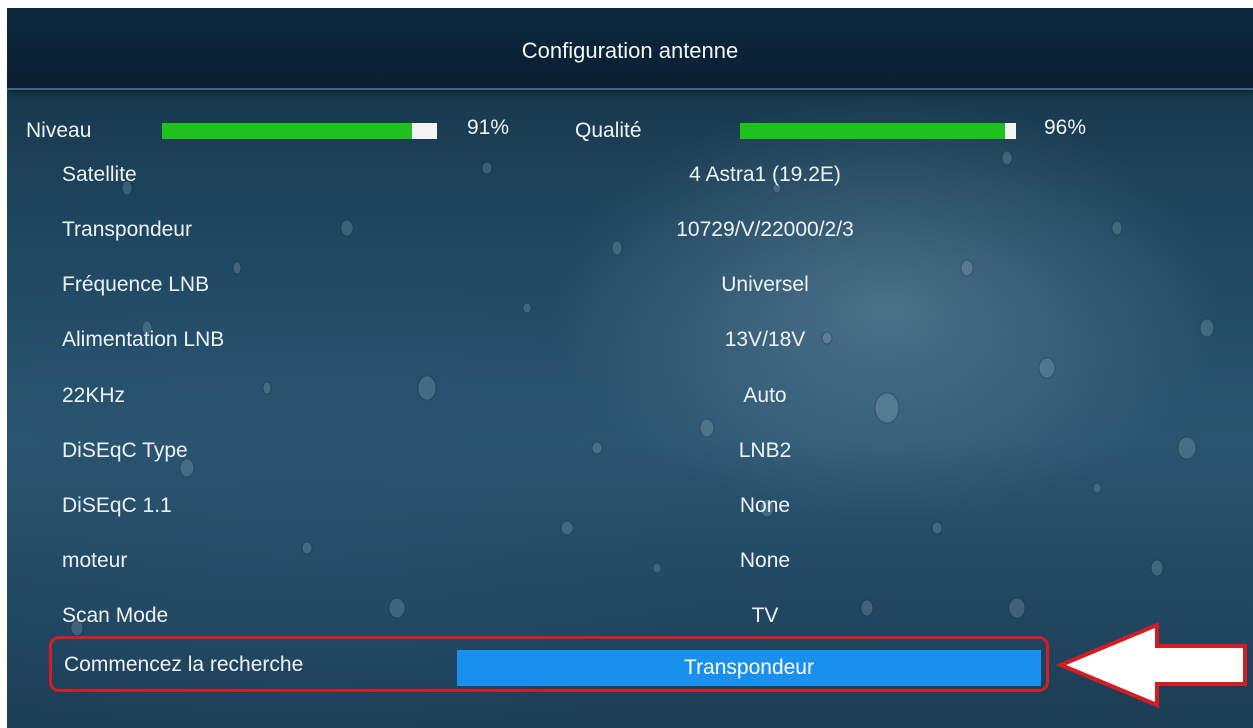  What do you see at coordinates (765, 229) in the screenshot?
I see `setting-value: 10729/V/22000/2/3` at bounding box center [765, 229].